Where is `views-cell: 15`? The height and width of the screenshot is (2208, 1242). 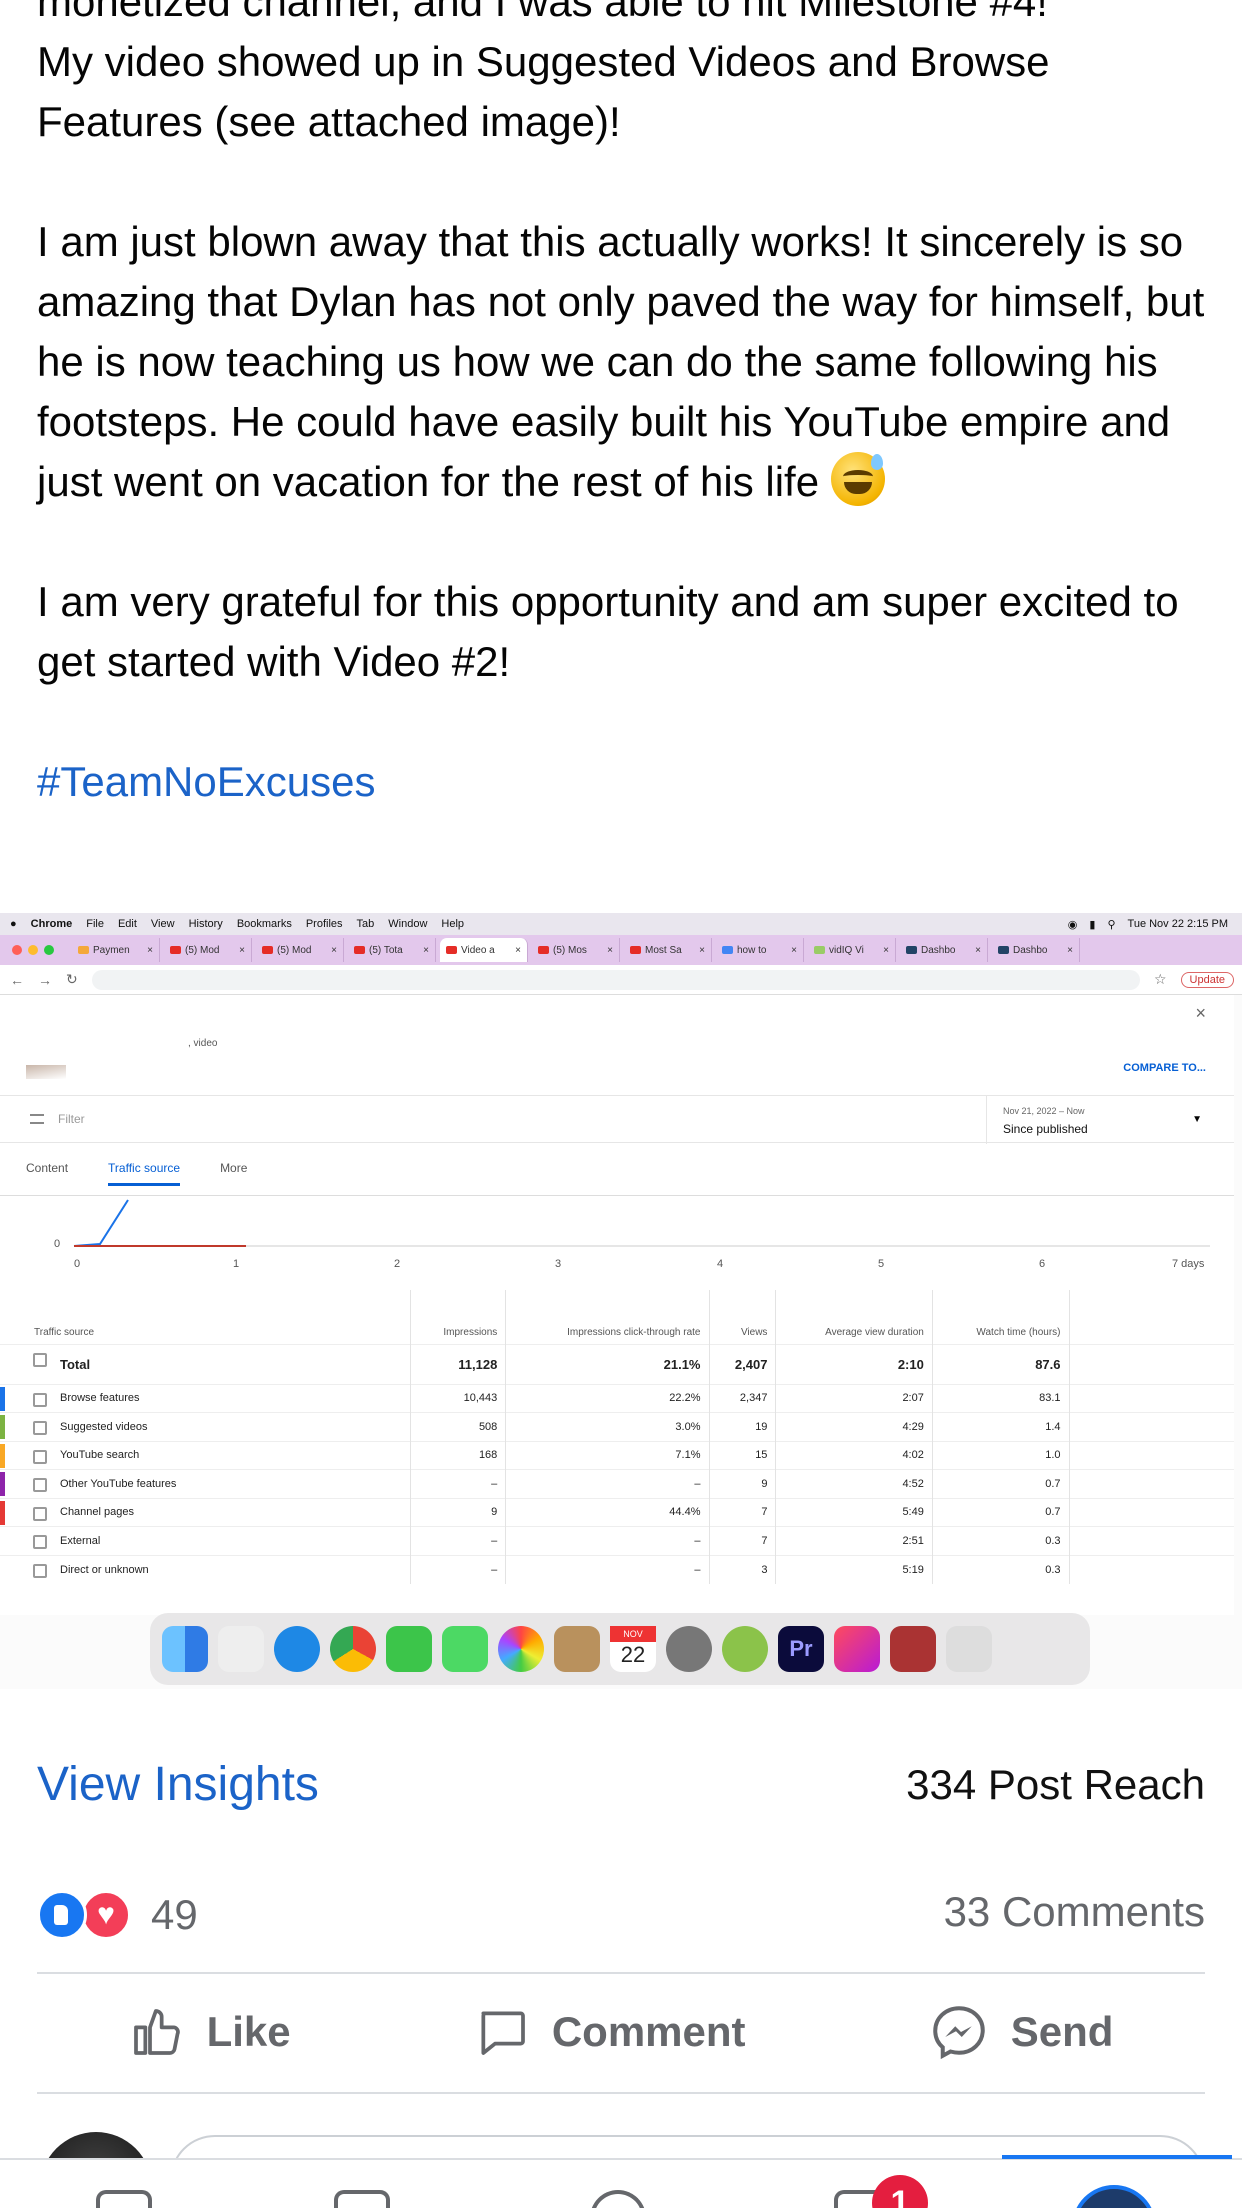 views-cell: 15 is located at coordinates (742, 1455).